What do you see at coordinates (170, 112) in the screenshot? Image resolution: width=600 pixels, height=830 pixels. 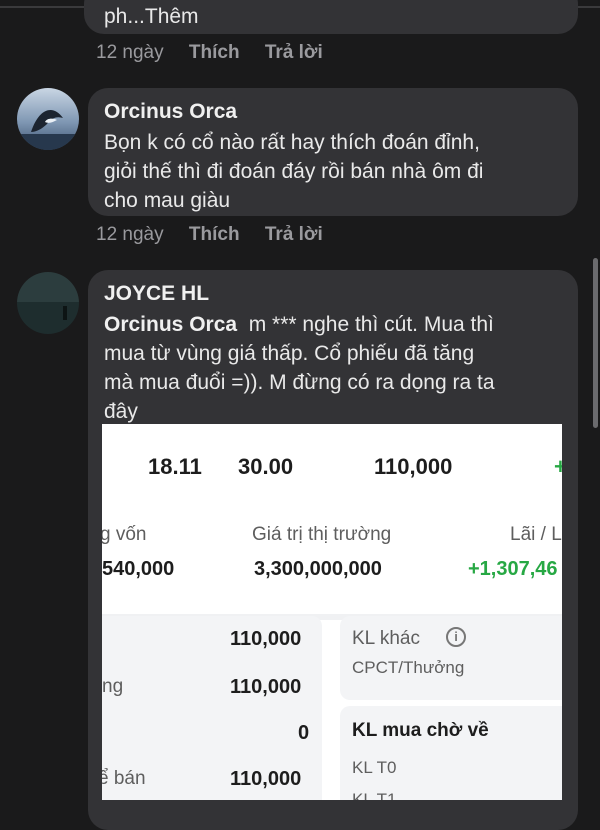 I see `comment-author: Orcinus Orca` at bounding box center [170, 112].